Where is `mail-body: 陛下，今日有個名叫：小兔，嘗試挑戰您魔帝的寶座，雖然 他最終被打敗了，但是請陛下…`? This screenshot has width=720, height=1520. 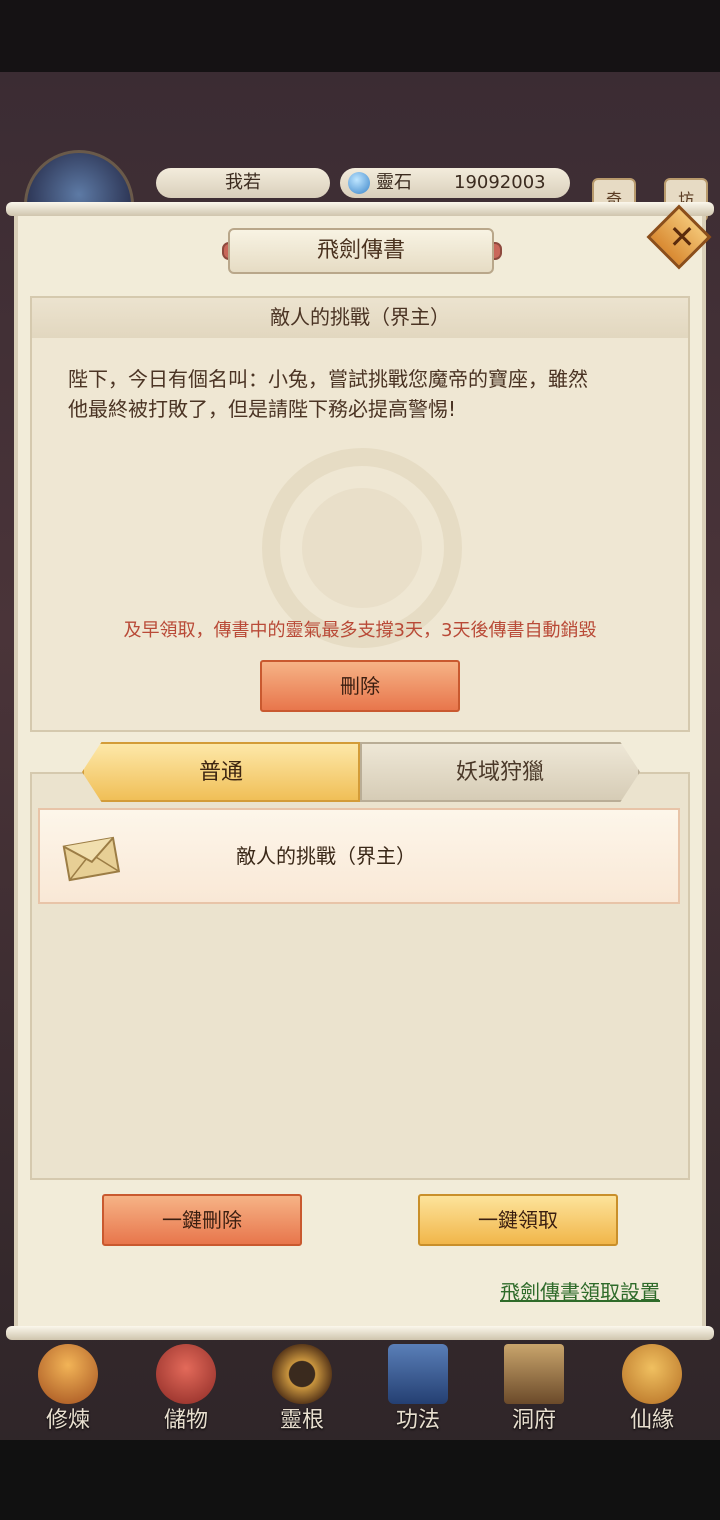 mail-body: 陛下，今日有個名叫：小兔，嘗試挑戰您魔帝的寶座，雖然 他最終被打敗了，但是請陛下… is located at coordinates (365, 394).